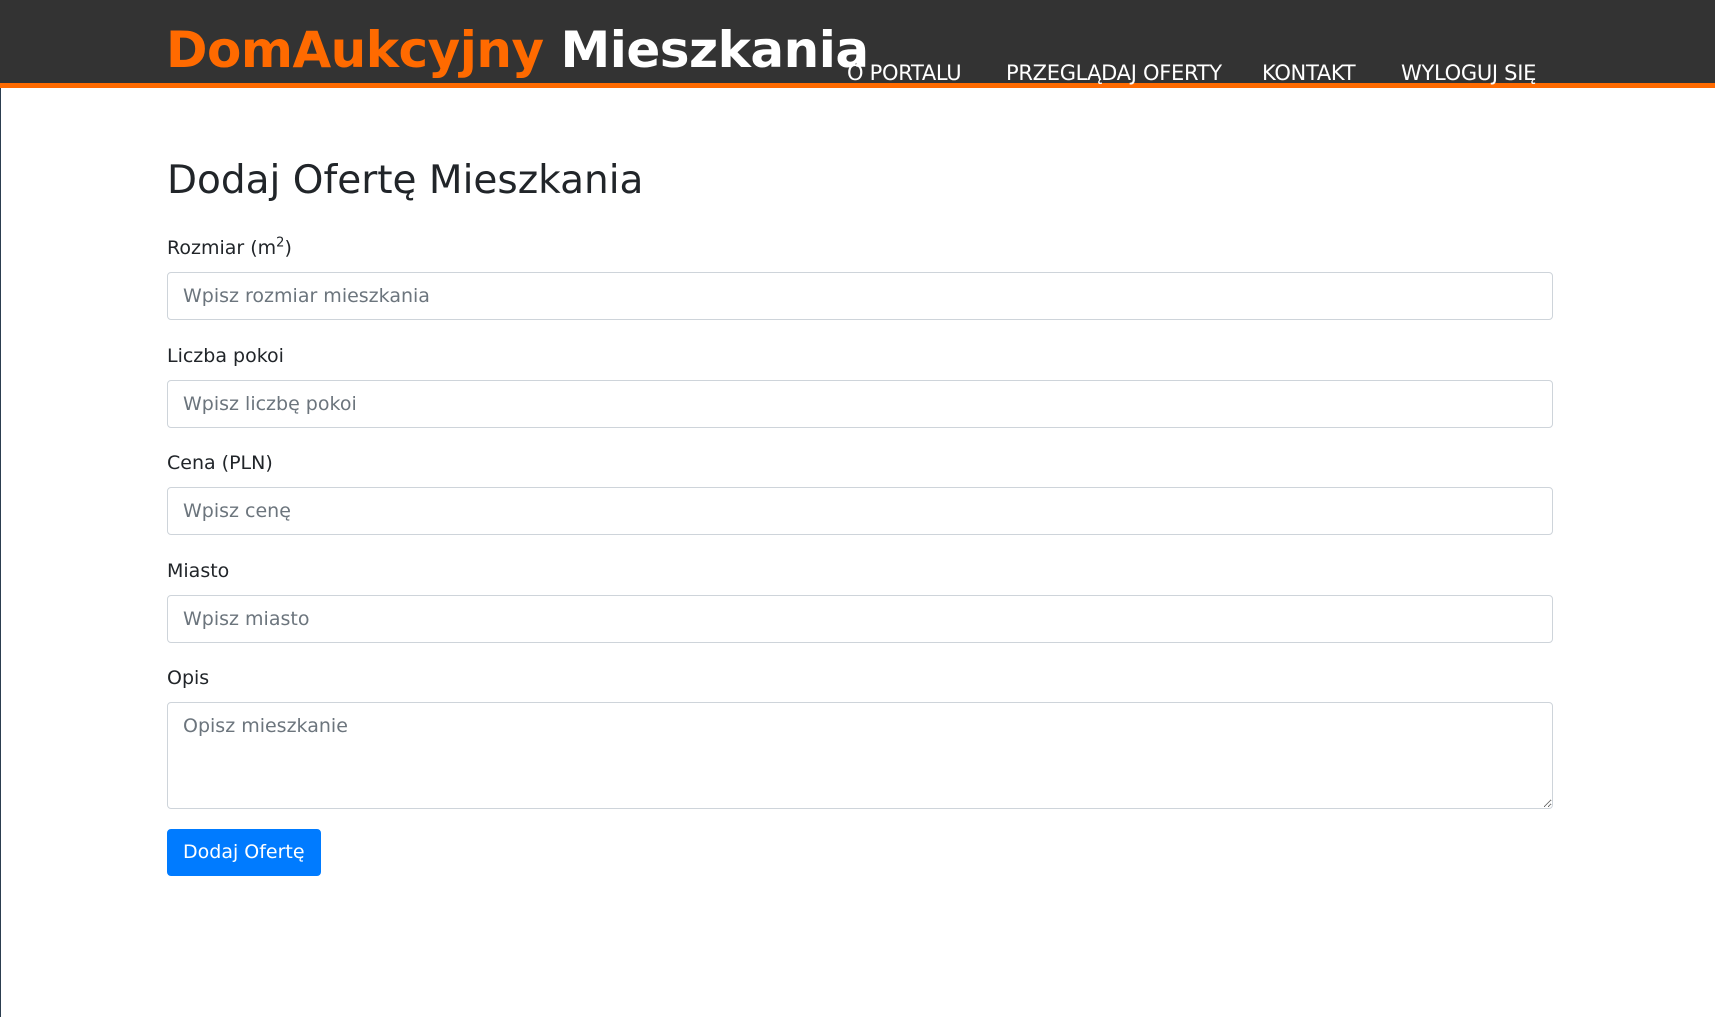 This screenshot has height=1017, width=1715. Describe the element at coordinates (860, 755) in the screenshot. I see `description-textarea` at that location.